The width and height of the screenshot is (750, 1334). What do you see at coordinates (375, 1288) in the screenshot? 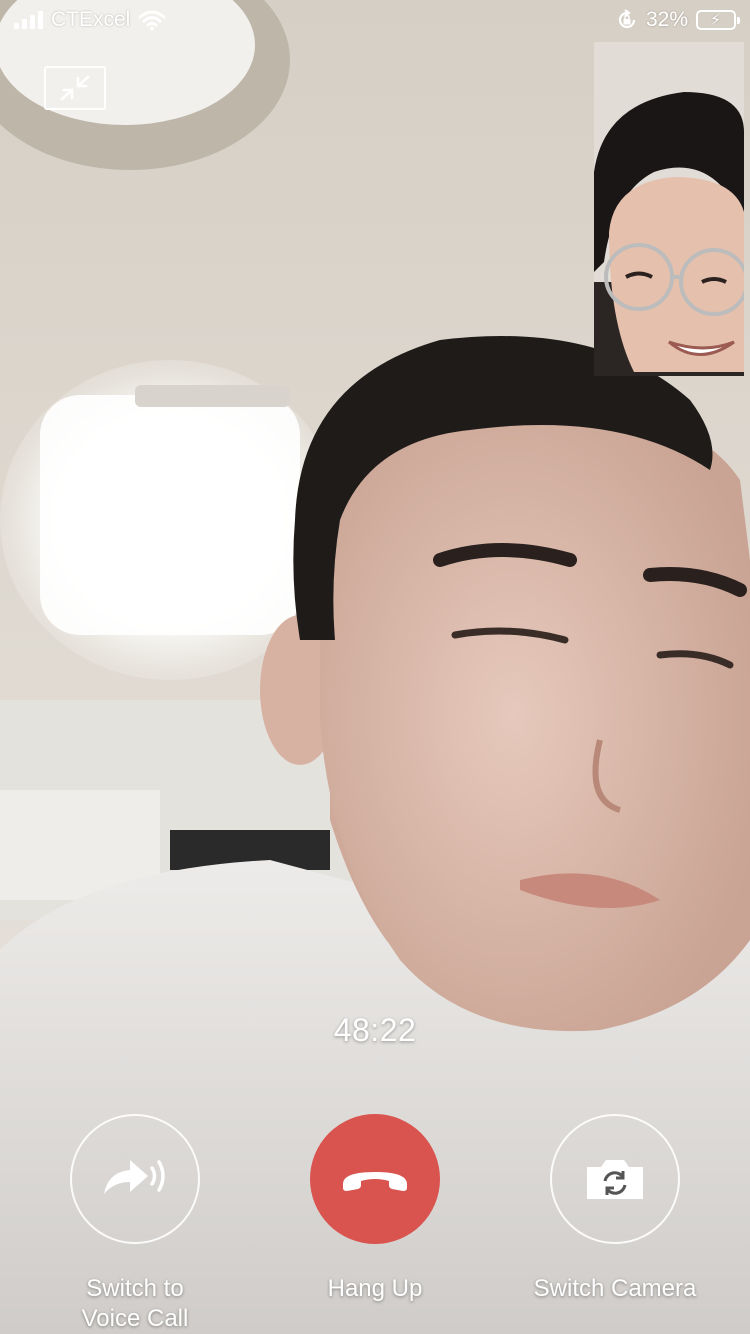
I see `hang-up-label: Hang Up` at bounding box center [375, 1288].